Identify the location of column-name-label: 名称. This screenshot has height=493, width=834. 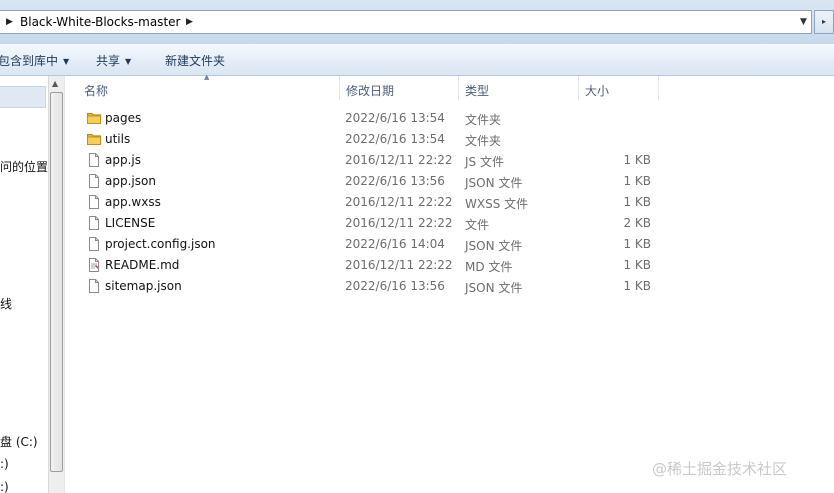
(96, 91).